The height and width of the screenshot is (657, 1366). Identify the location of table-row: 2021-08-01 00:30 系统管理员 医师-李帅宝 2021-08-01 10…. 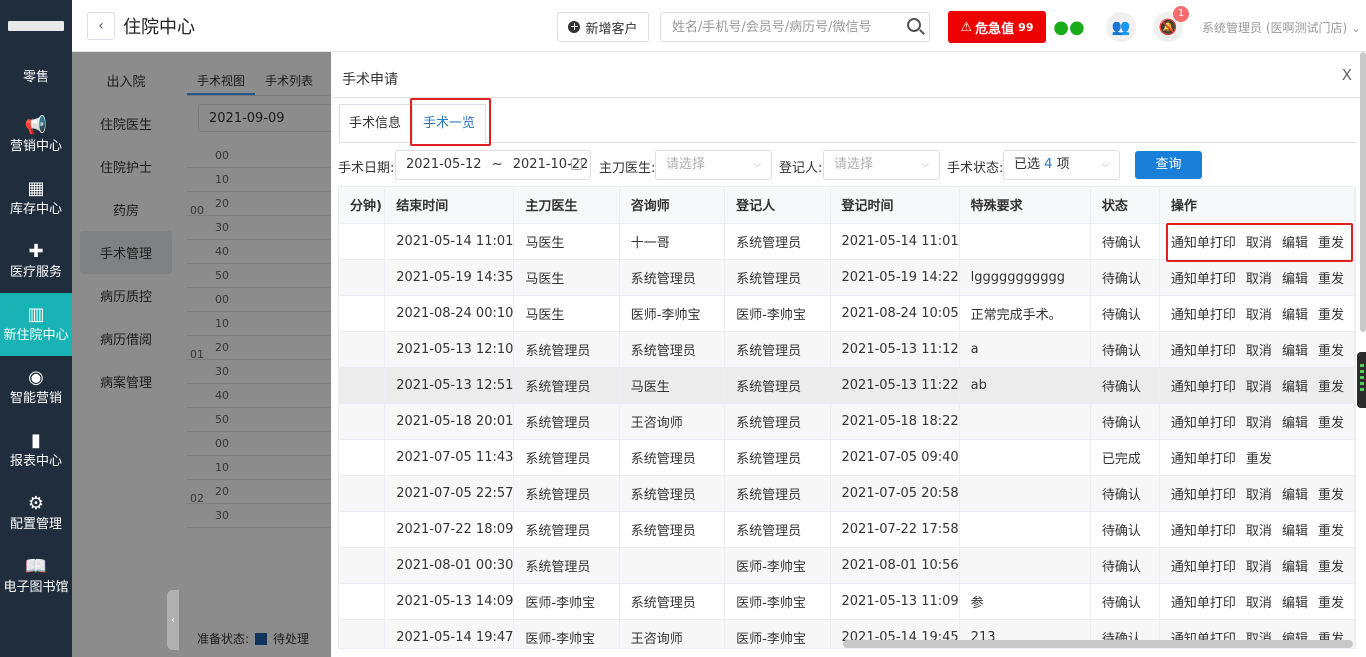
(847, 565).